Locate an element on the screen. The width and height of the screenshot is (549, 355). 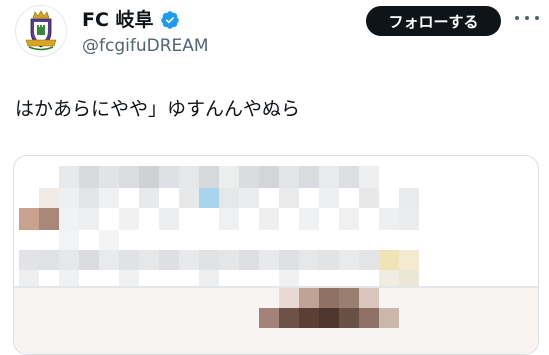
more-options-icon is located at coordinates (527, 18).